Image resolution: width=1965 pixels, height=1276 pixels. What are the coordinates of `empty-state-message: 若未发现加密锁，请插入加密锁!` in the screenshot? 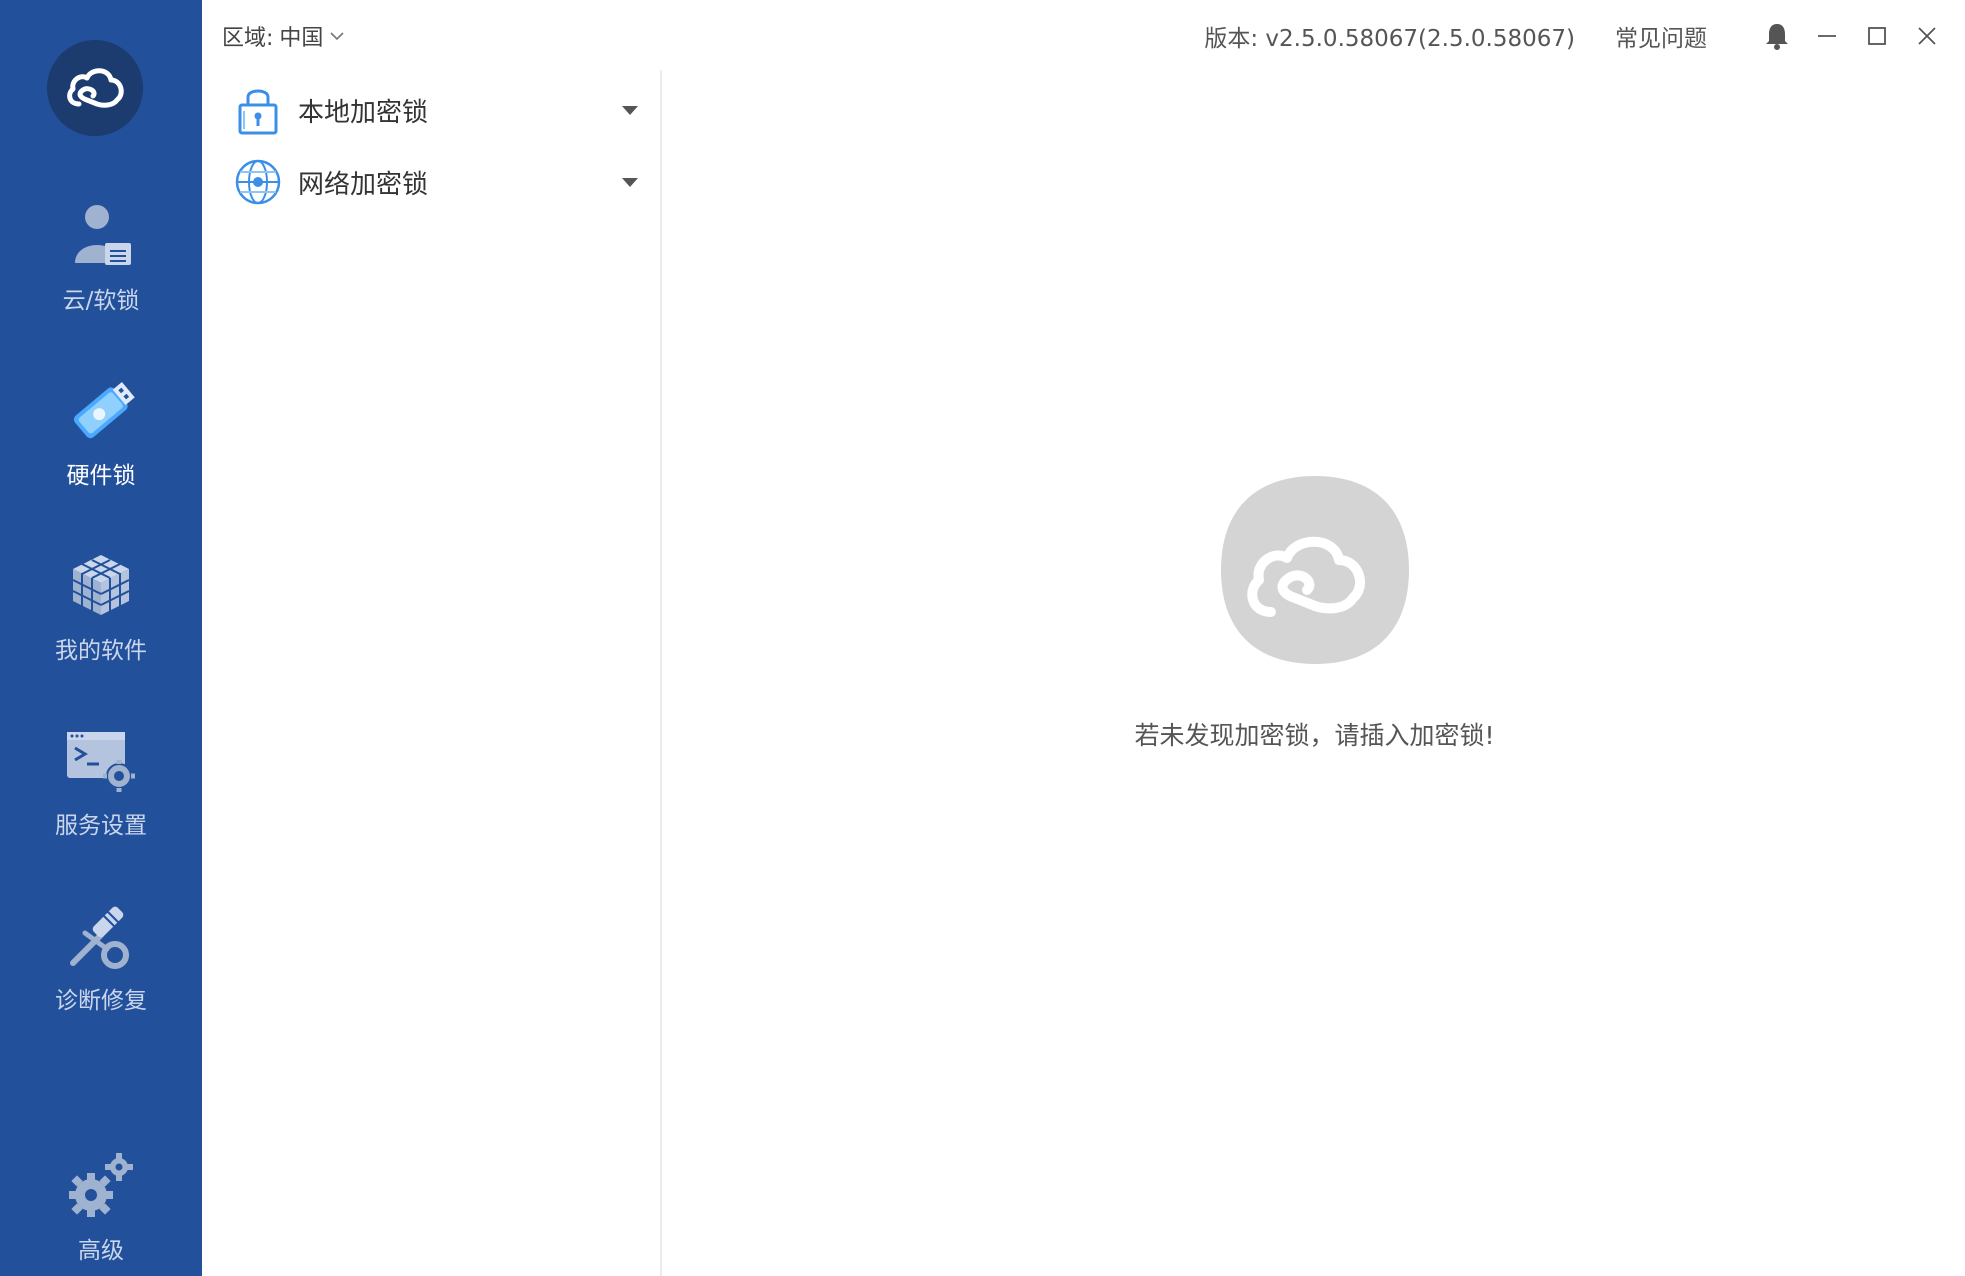 It's located at (1314, 735).